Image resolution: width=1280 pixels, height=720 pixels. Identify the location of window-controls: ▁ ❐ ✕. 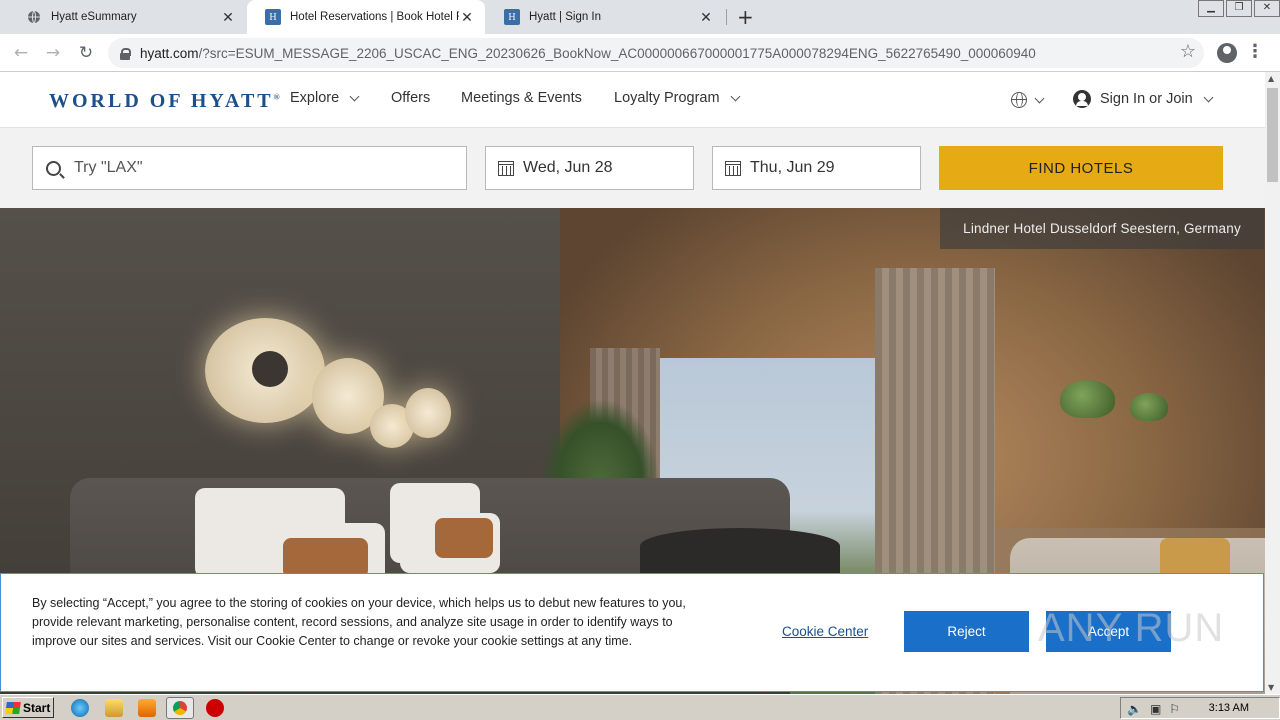
(1238, 9).